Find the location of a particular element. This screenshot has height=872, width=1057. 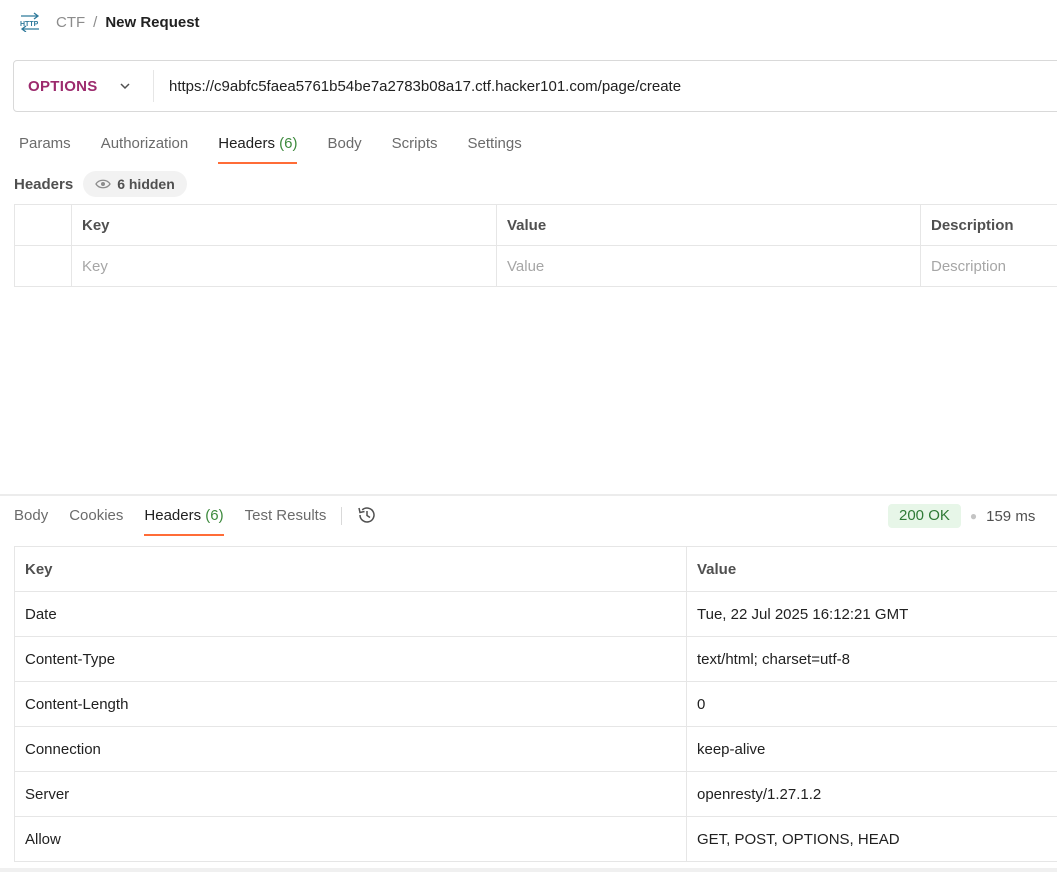

http-icon: HTTP is located at coordinates (30, 22).